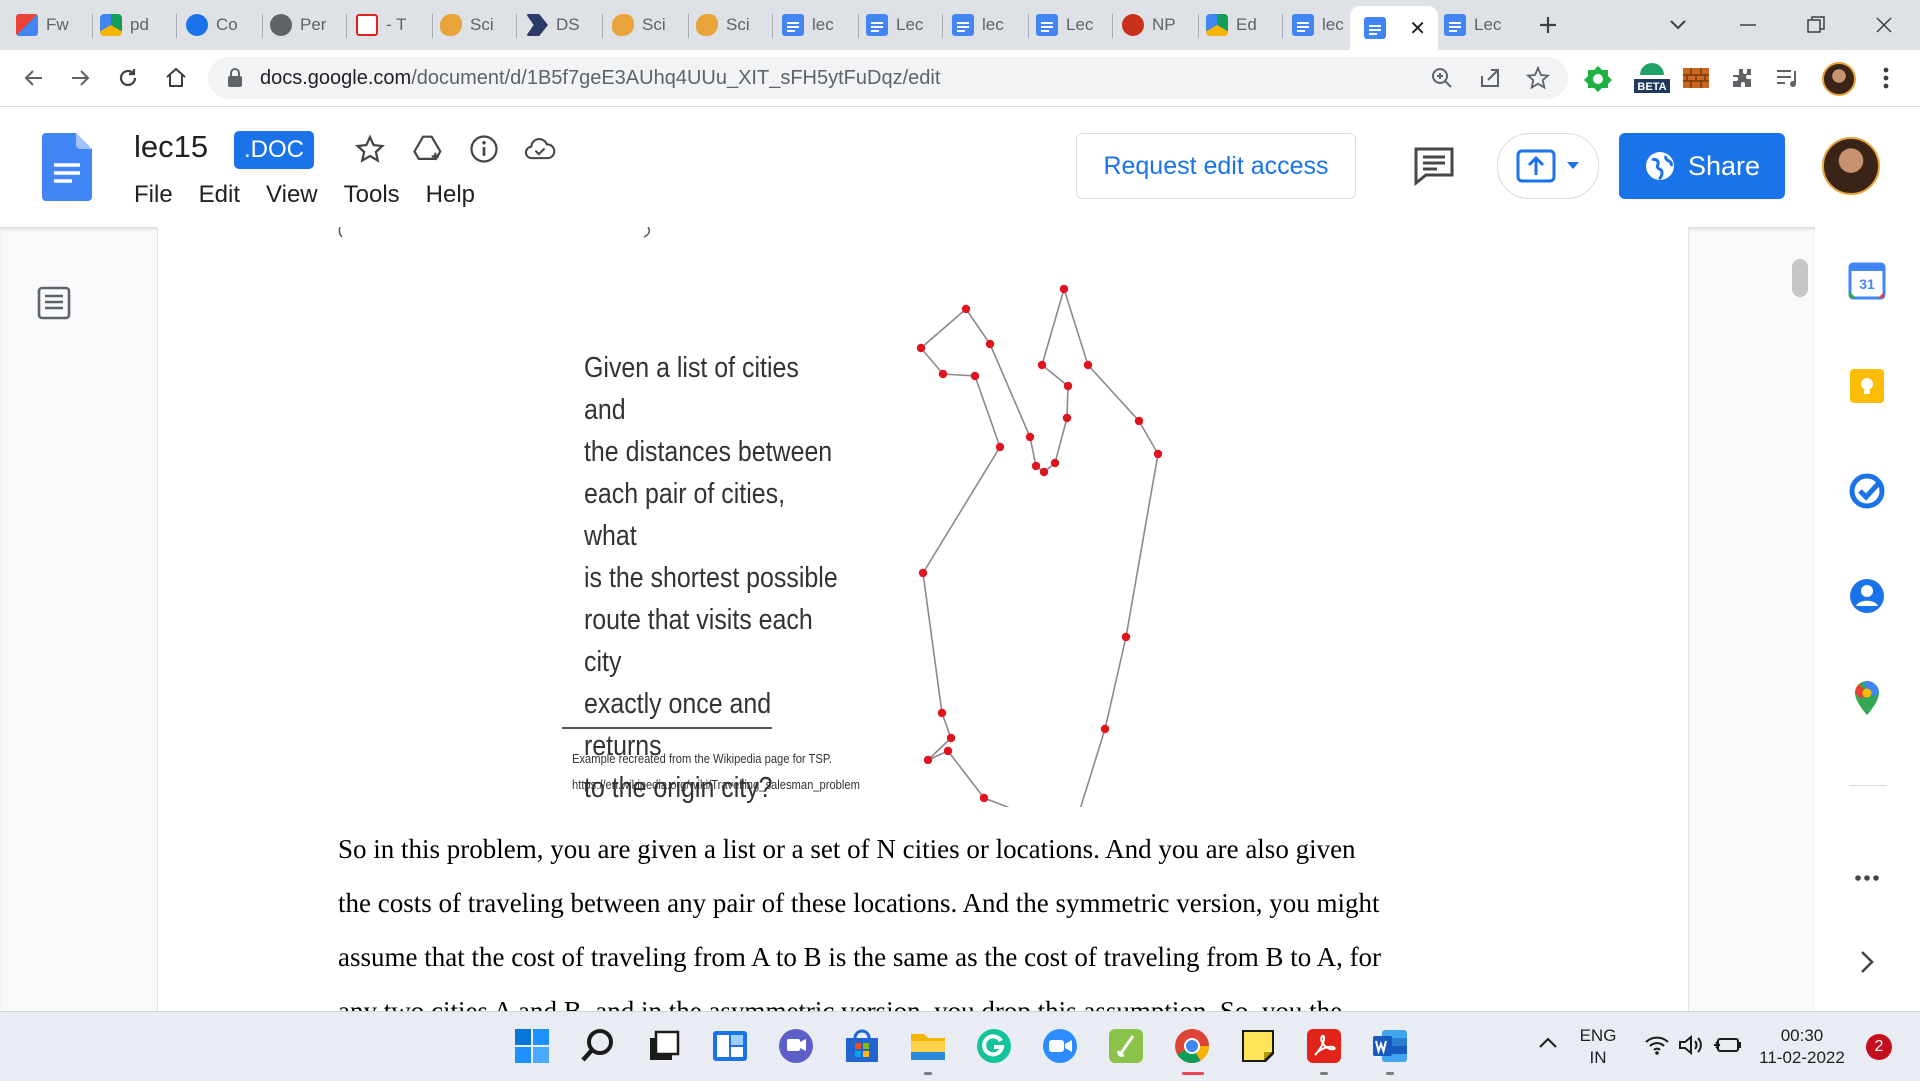 This screenshot has width=1920, height=1081. Describe the element at coordinates (1548, 166) in the screenshot. I see `present-button` at that location.